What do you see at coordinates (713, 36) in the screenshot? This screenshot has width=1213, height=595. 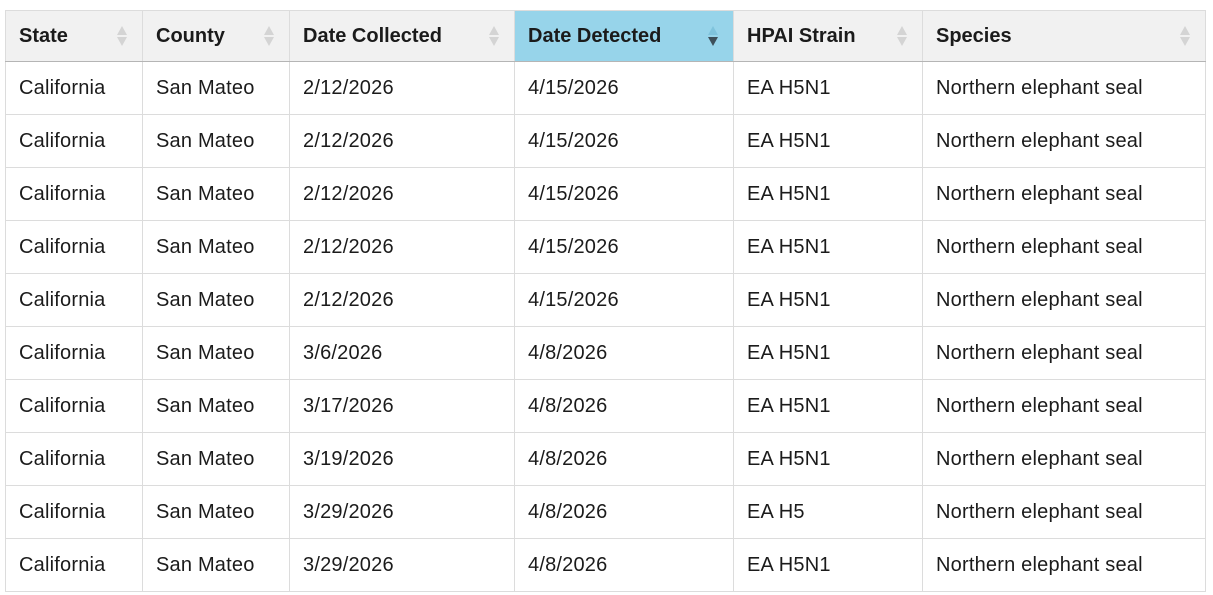 I see `sort-descending-icon` at bounding box center [713, 36].